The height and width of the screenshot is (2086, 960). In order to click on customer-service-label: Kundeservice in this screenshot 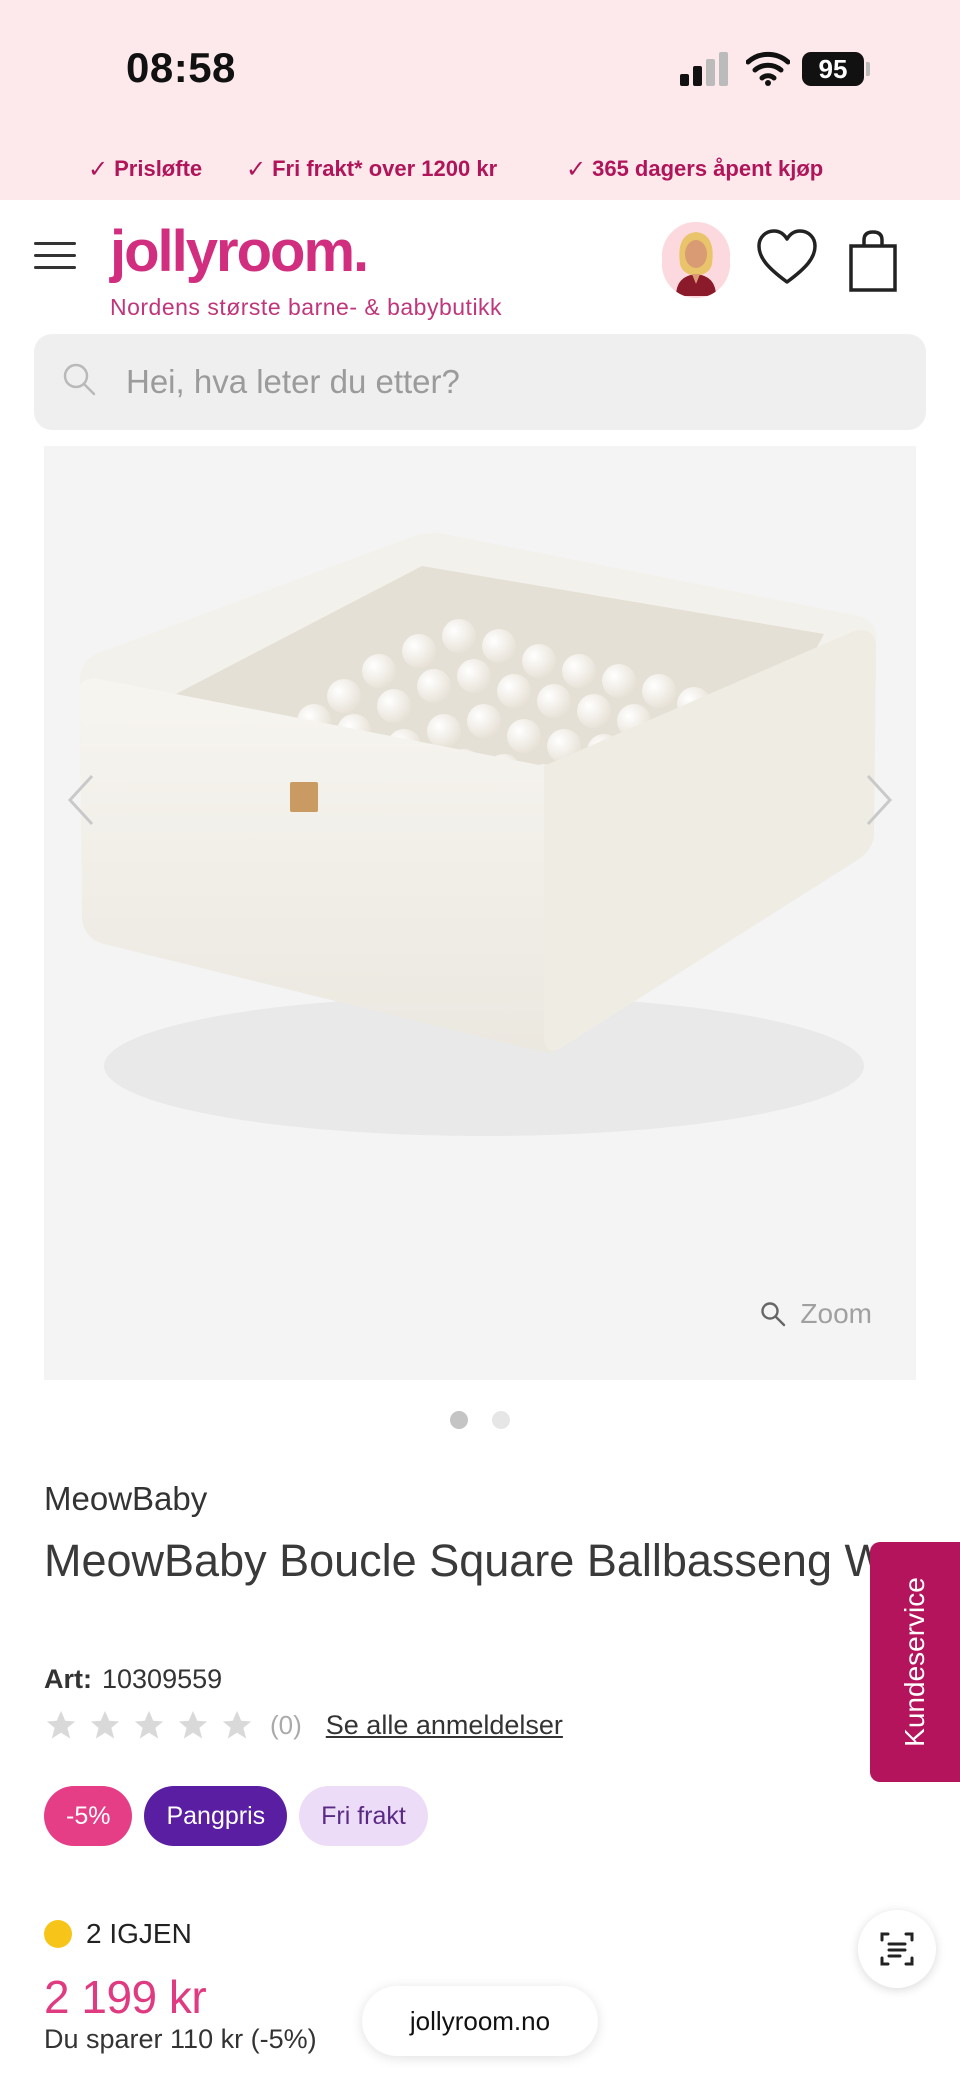, I will do `click(914, 1662)`.